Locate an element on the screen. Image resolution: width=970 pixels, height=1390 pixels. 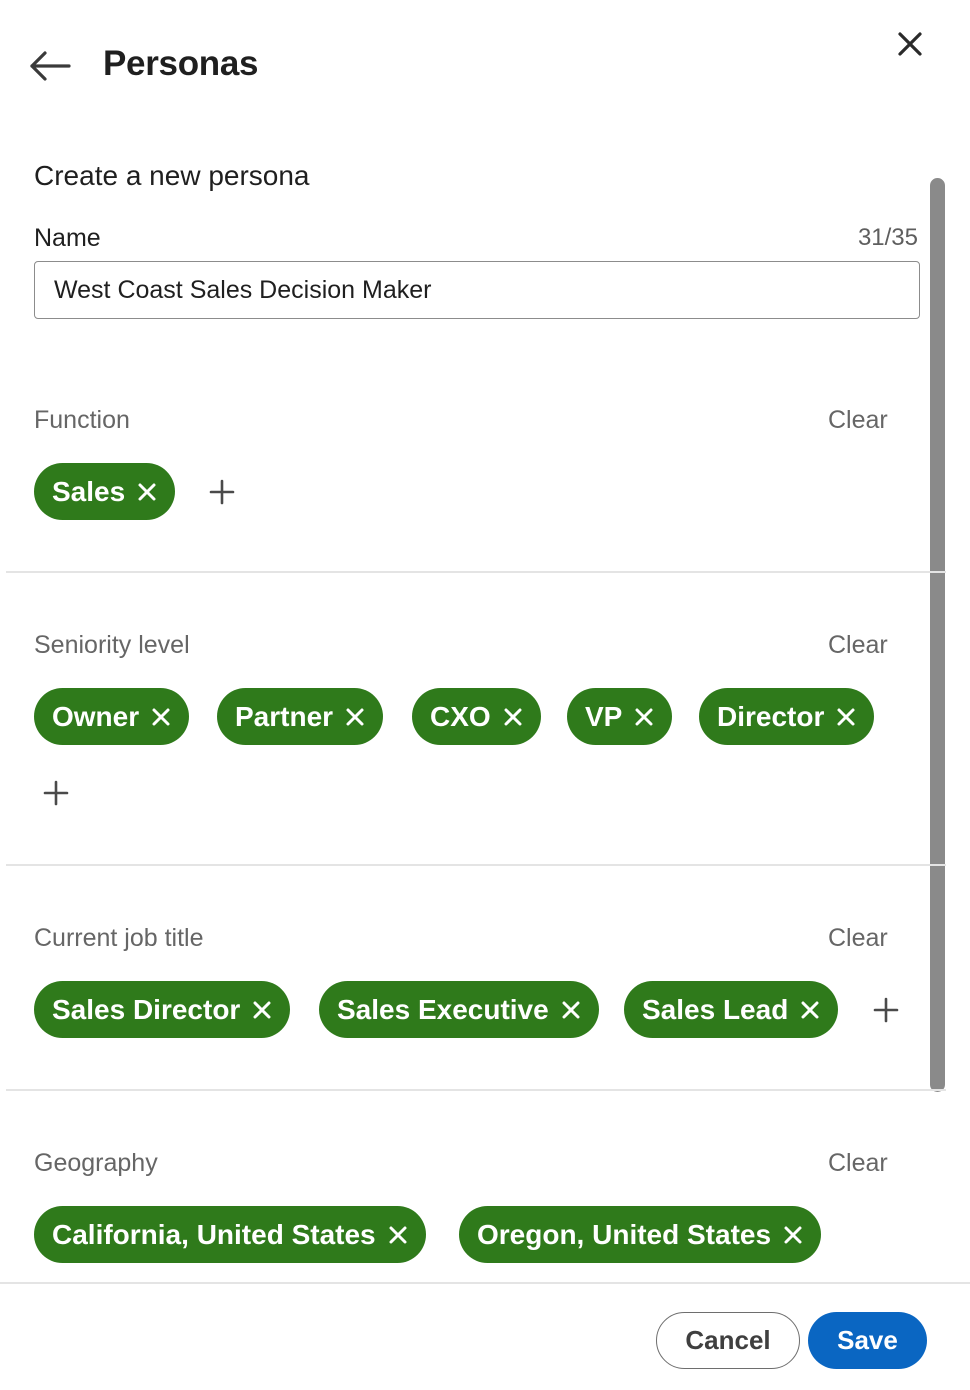
chip-geography-oregon: Oregon, United States is located at coordinates (640, 1234).